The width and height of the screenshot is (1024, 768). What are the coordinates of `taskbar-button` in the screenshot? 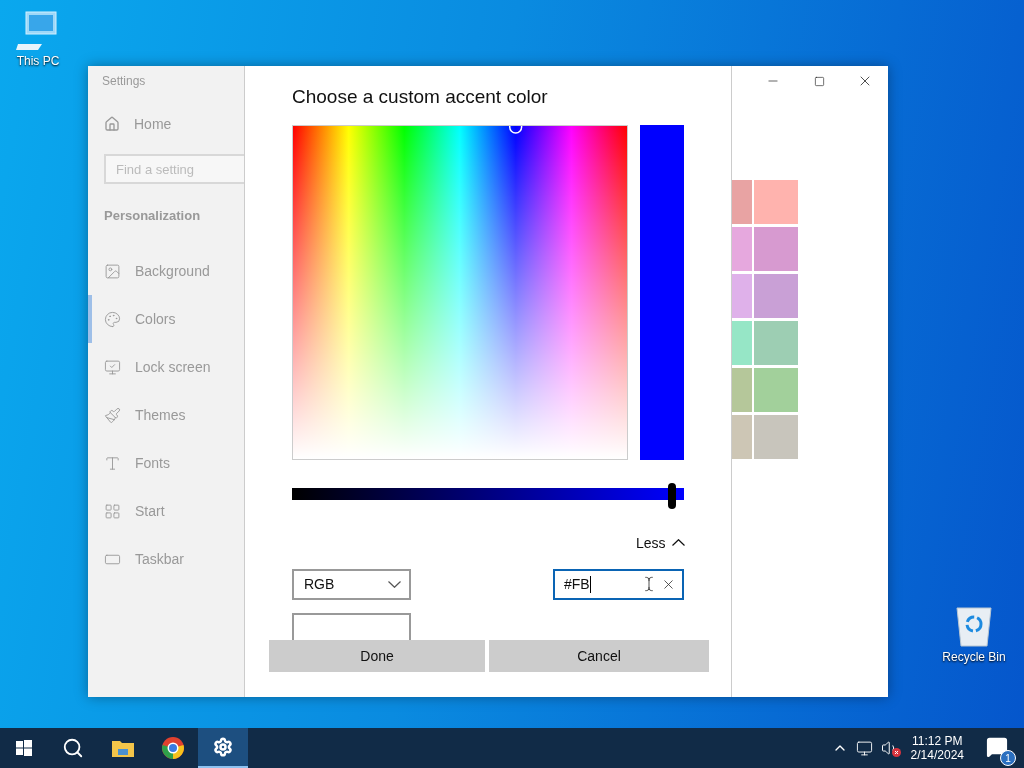 It's located at (223, 748).